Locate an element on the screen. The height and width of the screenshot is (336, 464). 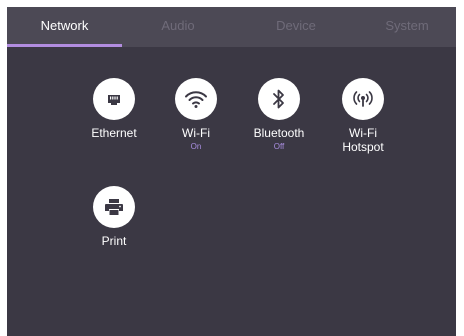
ethernet-icon is located at coordinates (114, 99).